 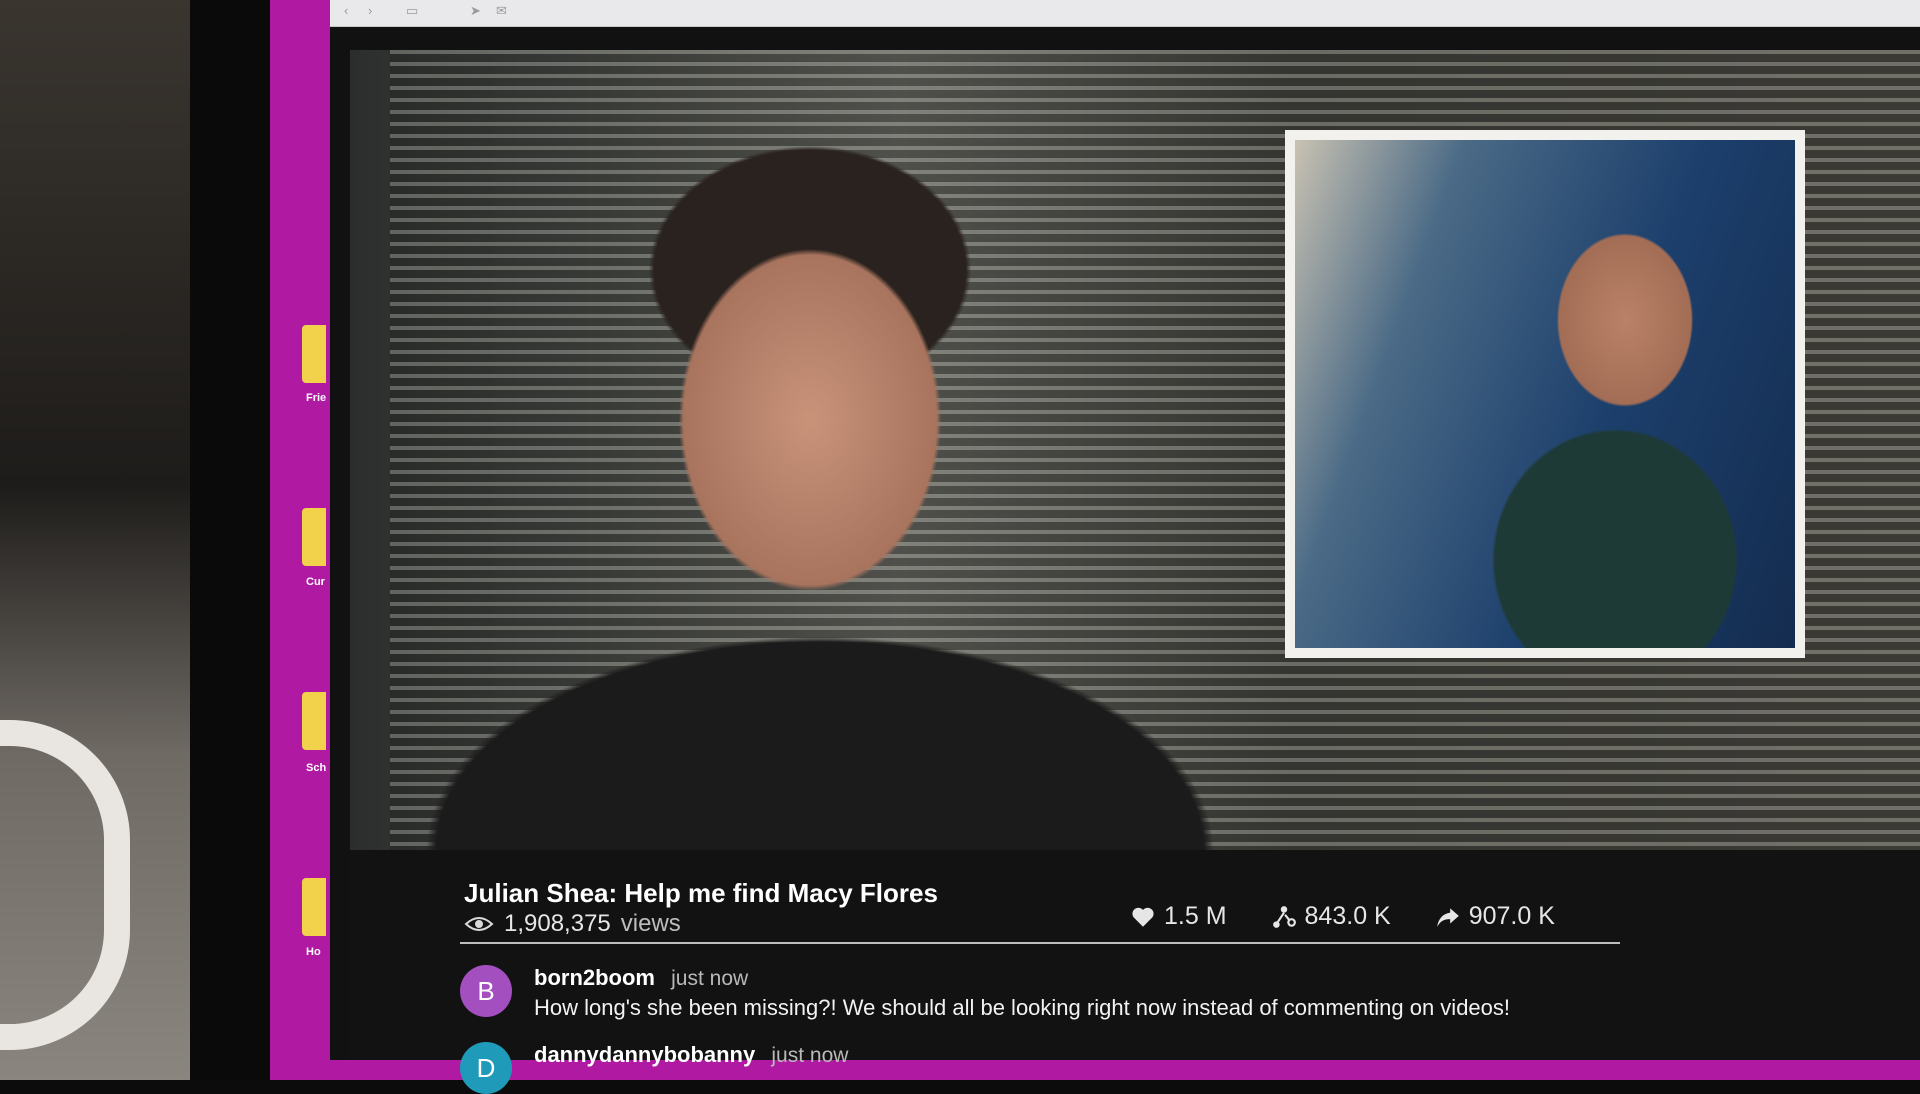 I want to click on desktop-icon-label: Ho, so click(x=313, y=952).